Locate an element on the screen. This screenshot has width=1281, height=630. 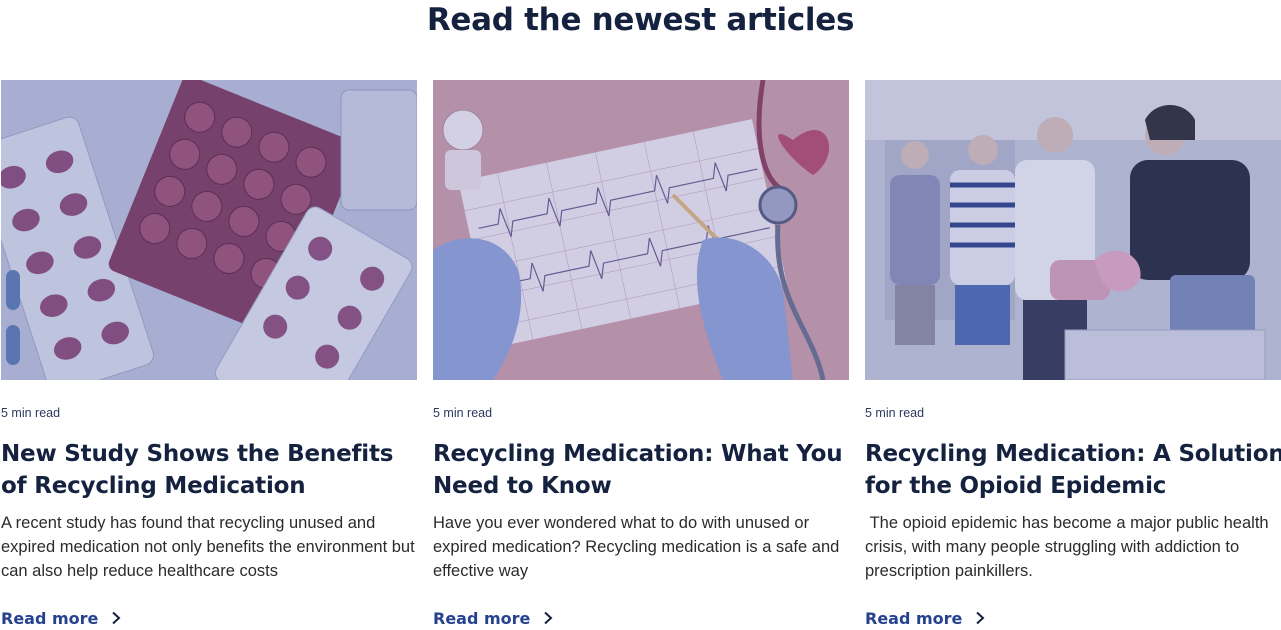
article-title-line: Need to Know is located at coordinates (522, 486).